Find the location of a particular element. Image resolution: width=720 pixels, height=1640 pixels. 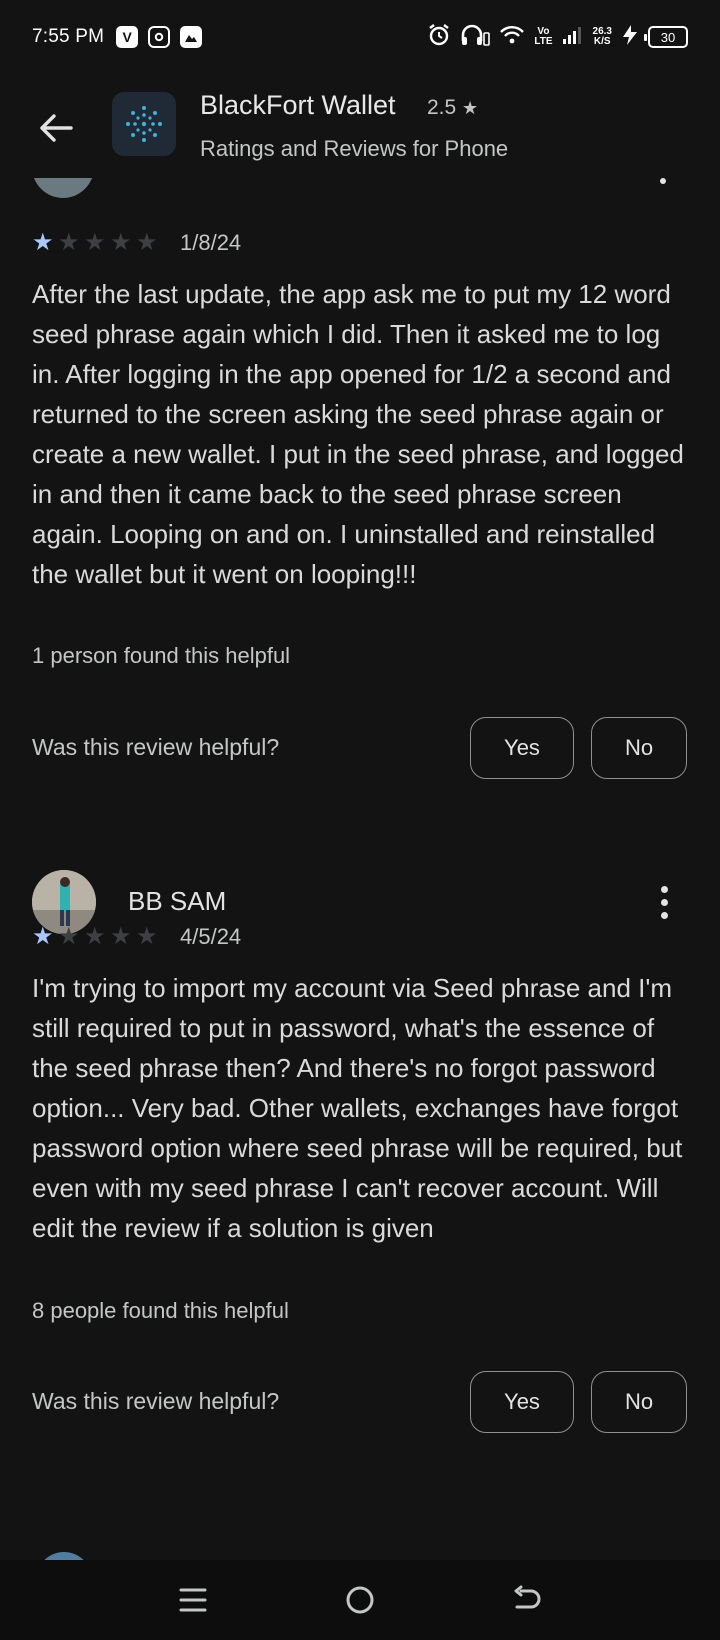

headphones-icon is located at coordinates (475, 37).